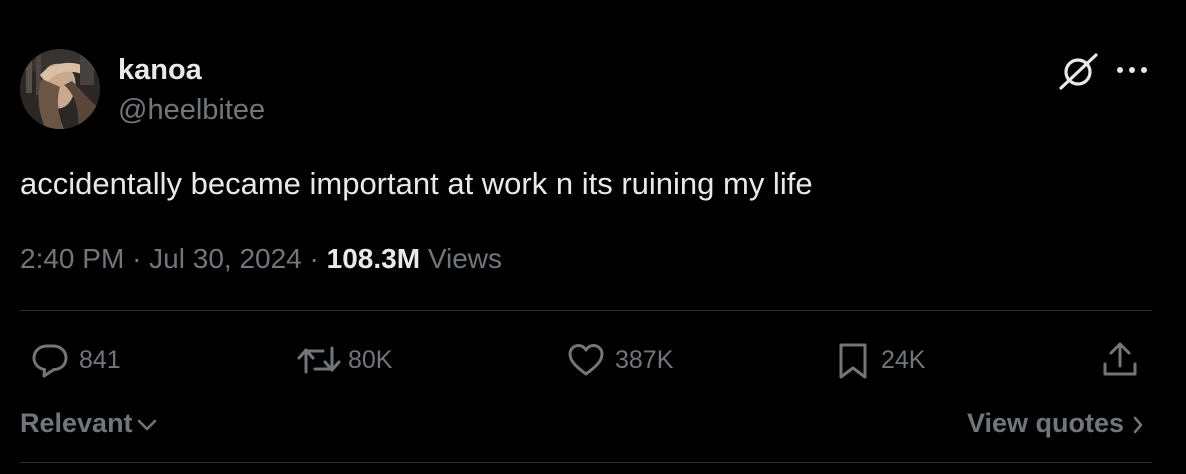 This screenshot has width=1186, height=474. I want to click on avatar-image, so click(60, 89).